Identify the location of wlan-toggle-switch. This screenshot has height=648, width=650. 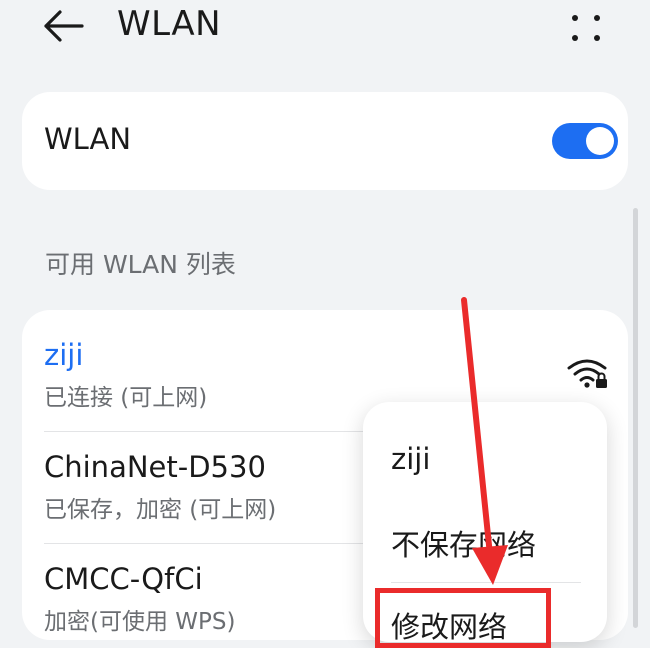
(585, 141).